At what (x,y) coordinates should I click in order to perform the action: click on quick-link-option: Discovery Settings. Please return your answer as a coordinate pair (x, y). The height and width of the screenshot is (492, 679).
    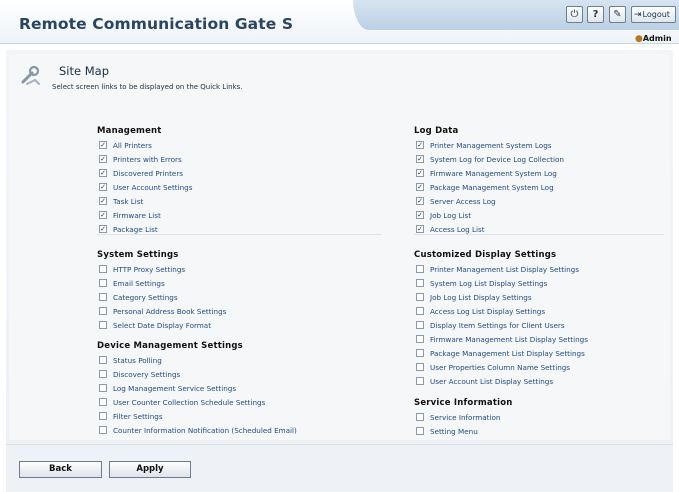
    Looking at the image, I should click on (197, 374).